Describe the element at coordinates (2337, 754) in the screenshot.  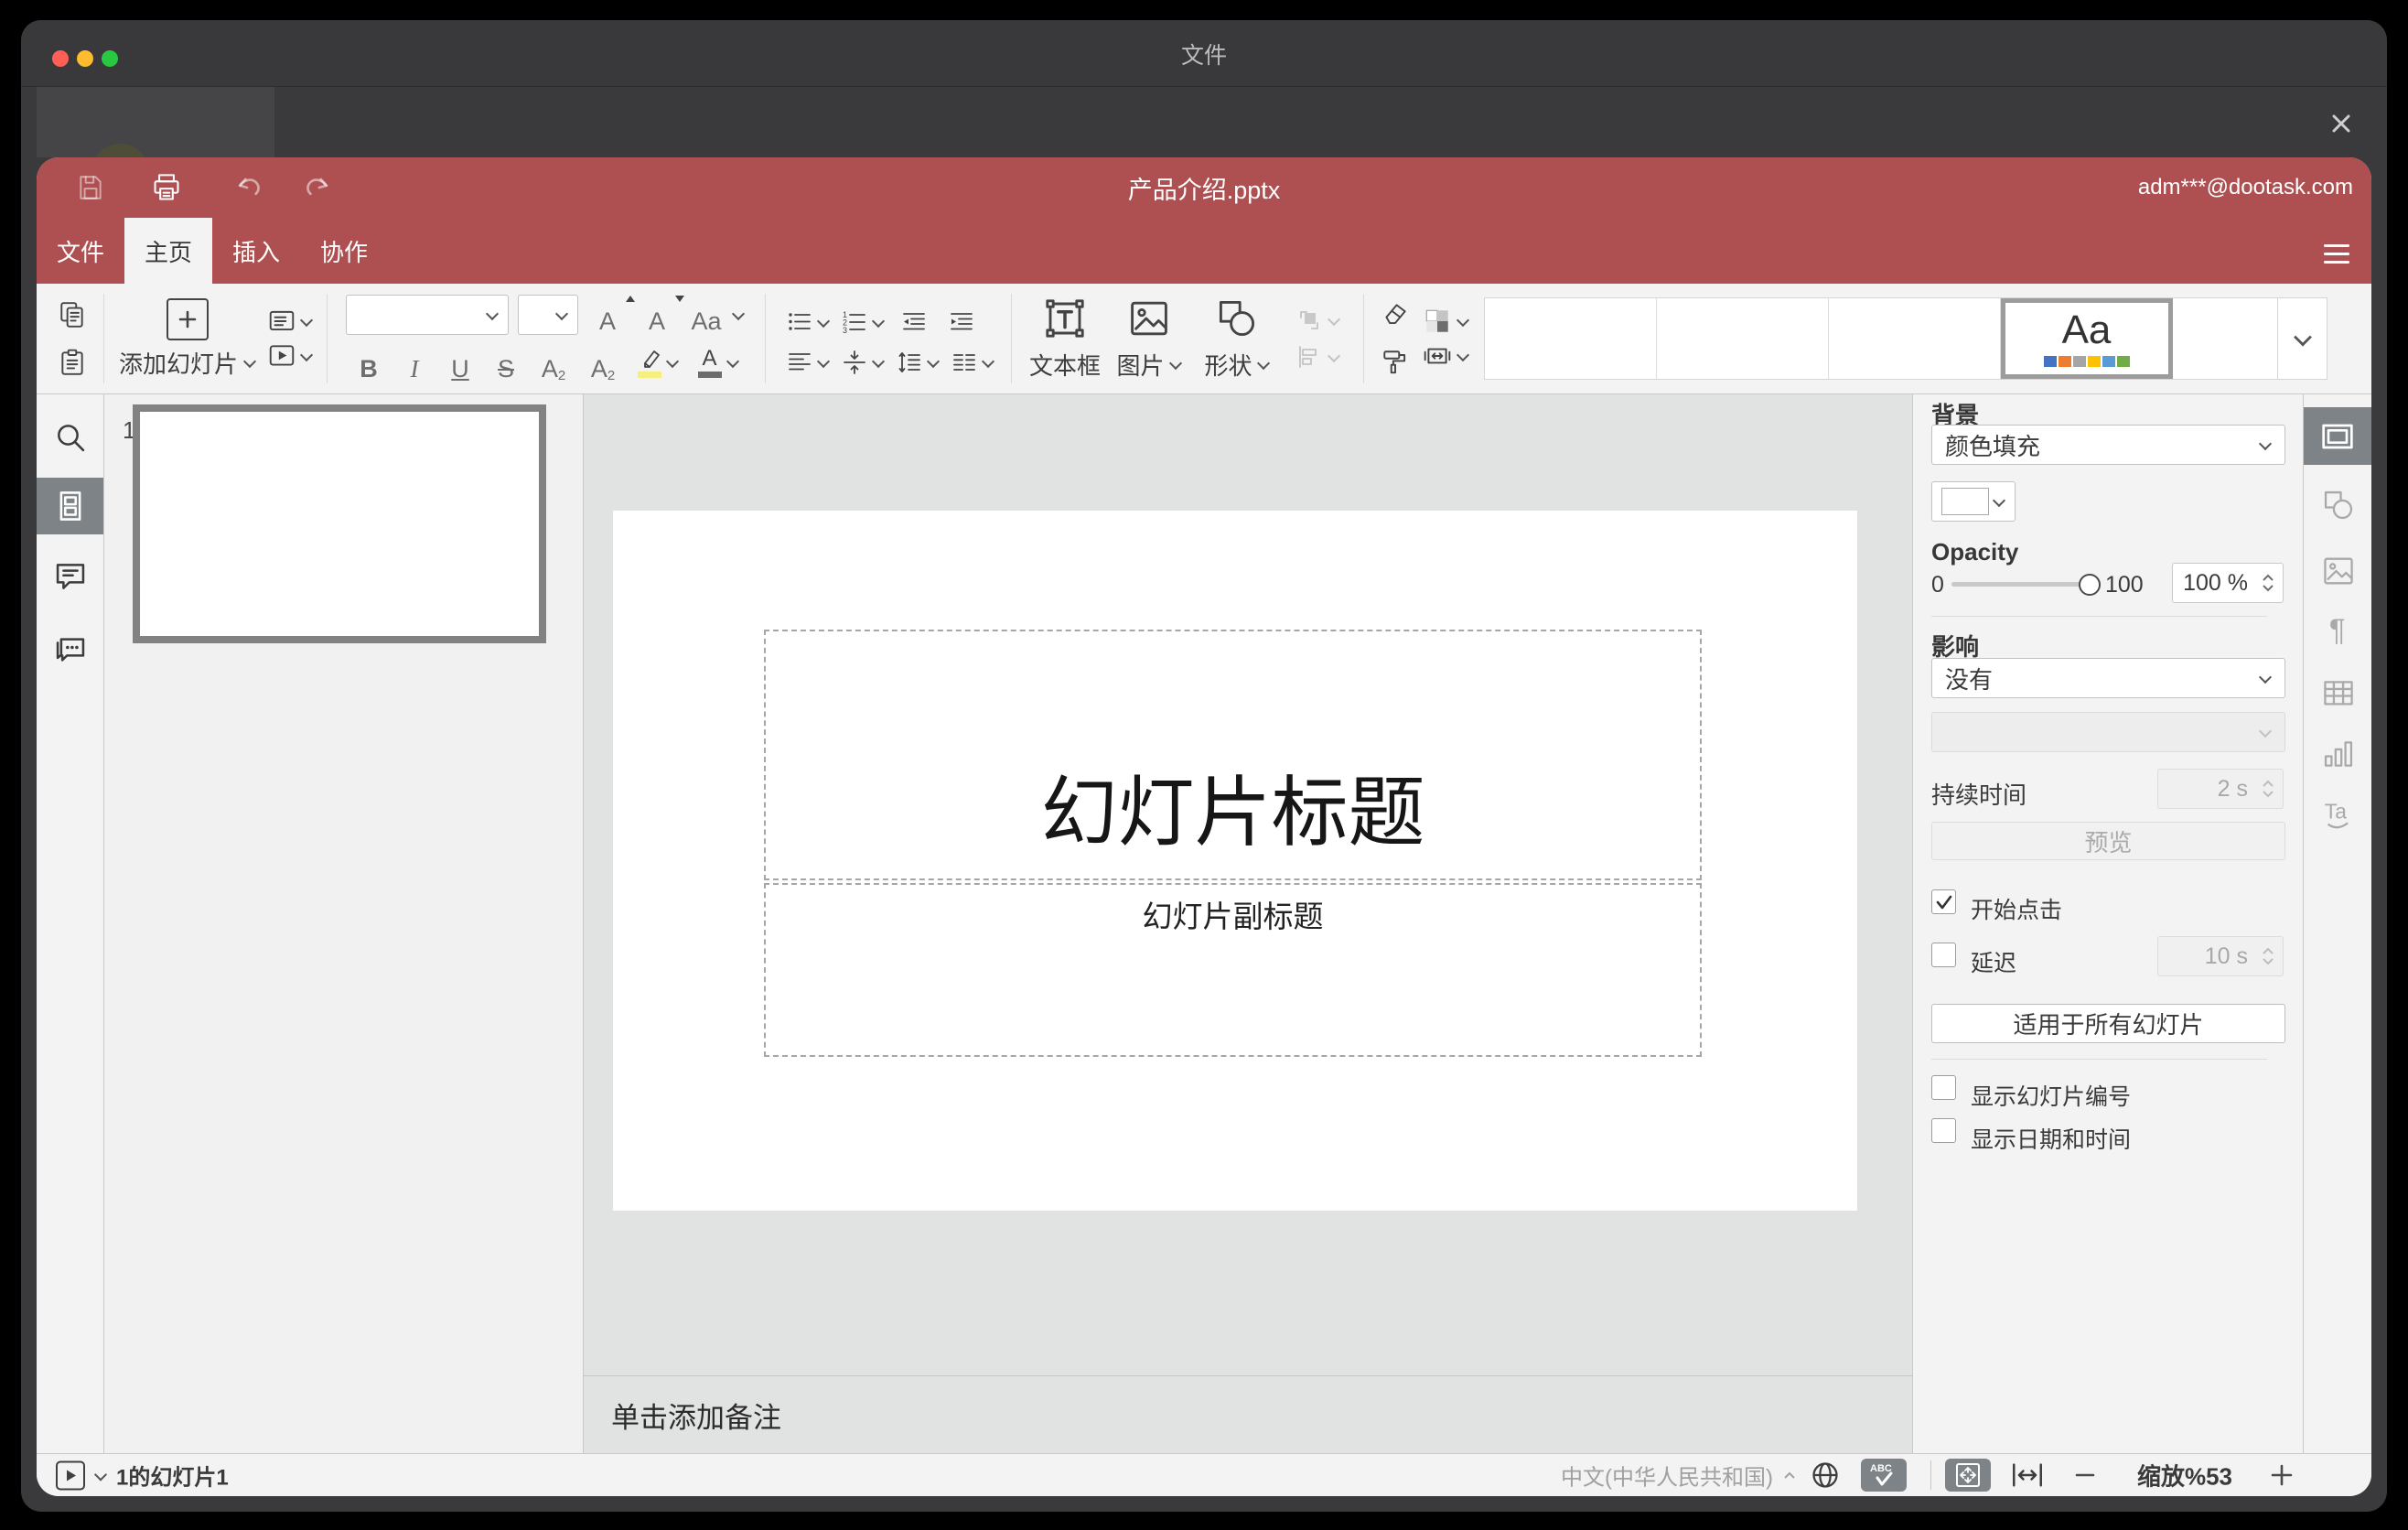
I see `chart-settings-button` at that location.